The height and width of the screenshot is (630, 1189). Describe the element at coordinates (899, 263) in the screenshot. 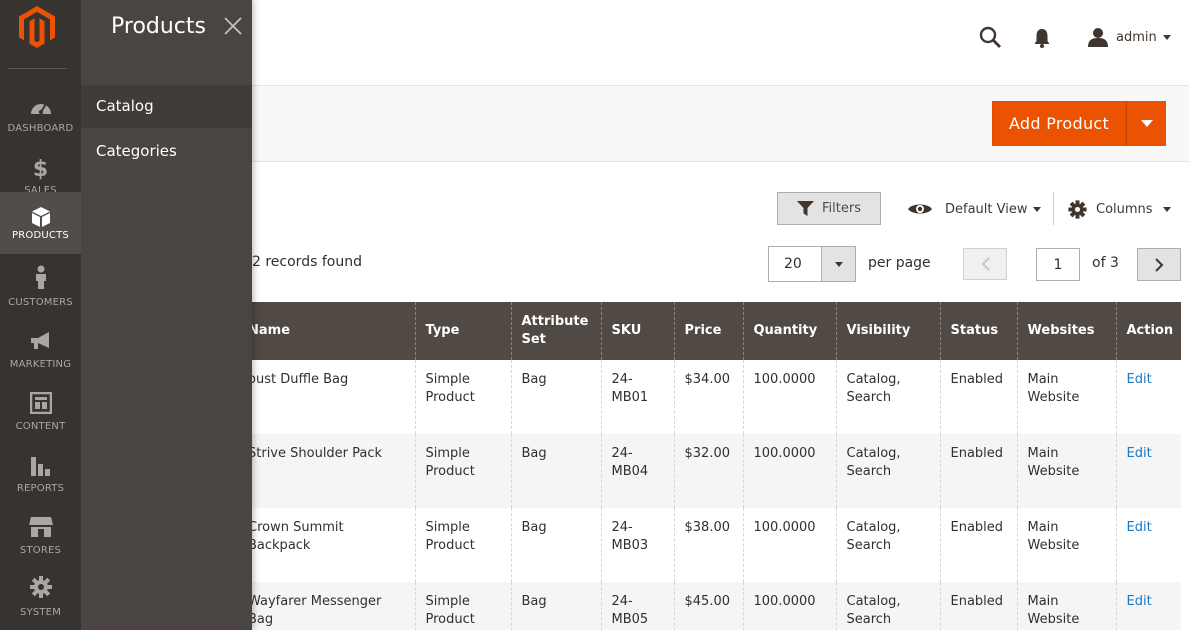

I see `per-page-label: per page` at that location.